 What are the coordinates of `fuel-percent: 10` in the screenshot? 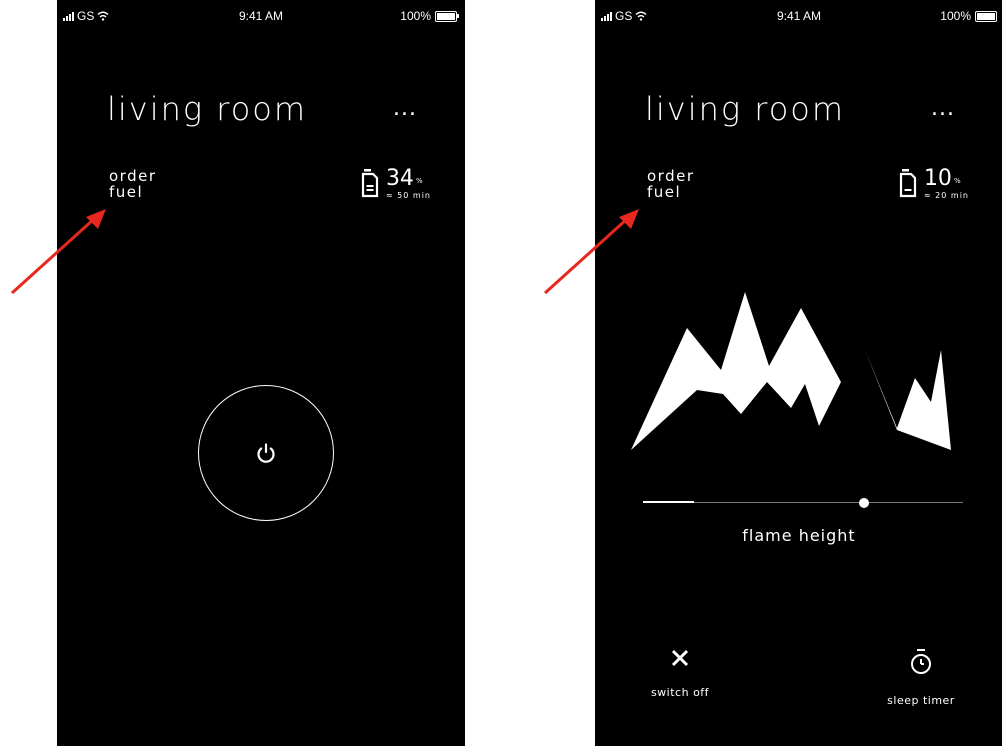 It's located at (937, 178).